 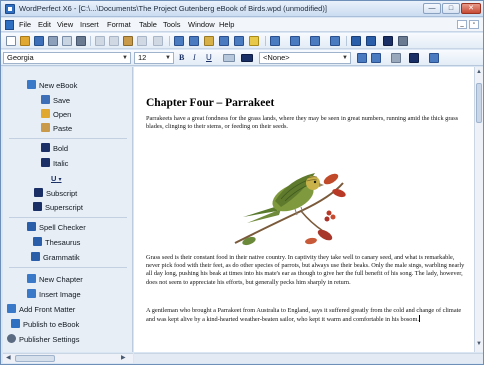 What do you see at coordinates (54, 294) in the screenshot?
I see `sidebar-item-insert-image: Insert Image` at bounding box center [54, 294].